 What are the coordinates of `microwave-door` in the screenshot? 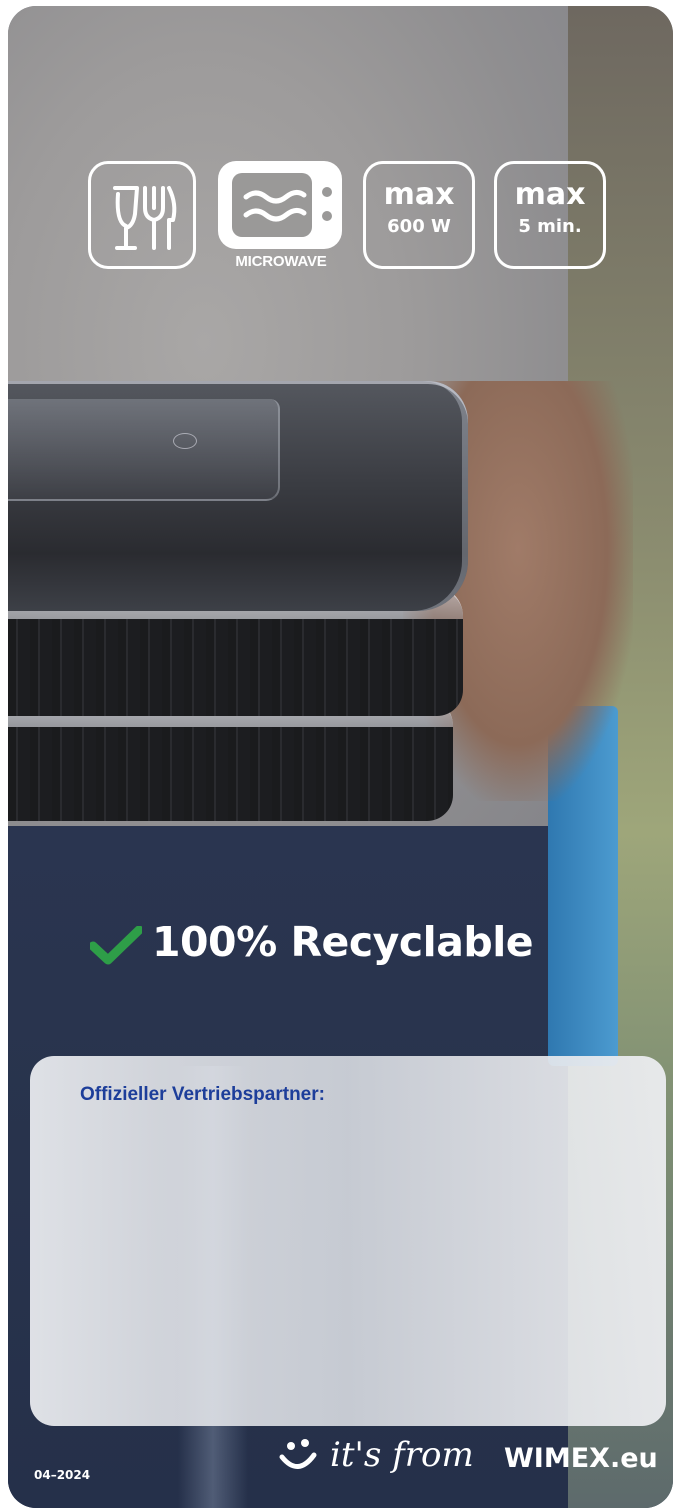 It's located at (272, 205).